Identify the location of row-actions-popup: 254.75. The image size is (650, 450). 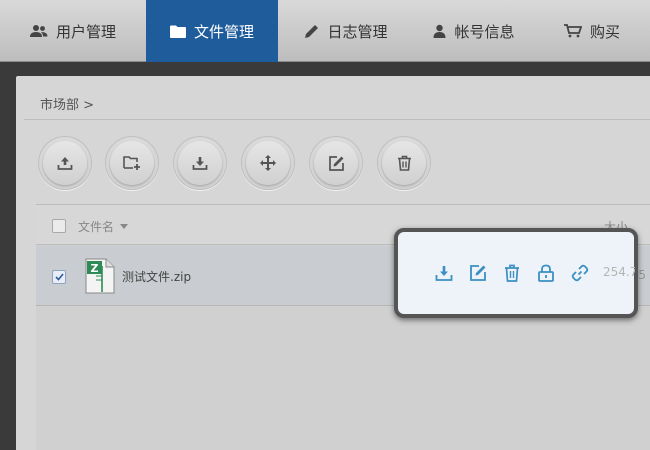
(516, 273).